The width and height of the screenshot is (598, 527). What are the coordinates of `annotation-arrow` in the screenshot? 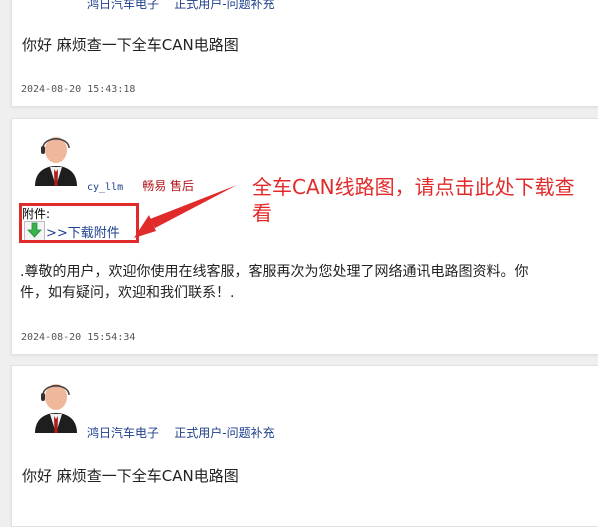 It's located at (185, 211).